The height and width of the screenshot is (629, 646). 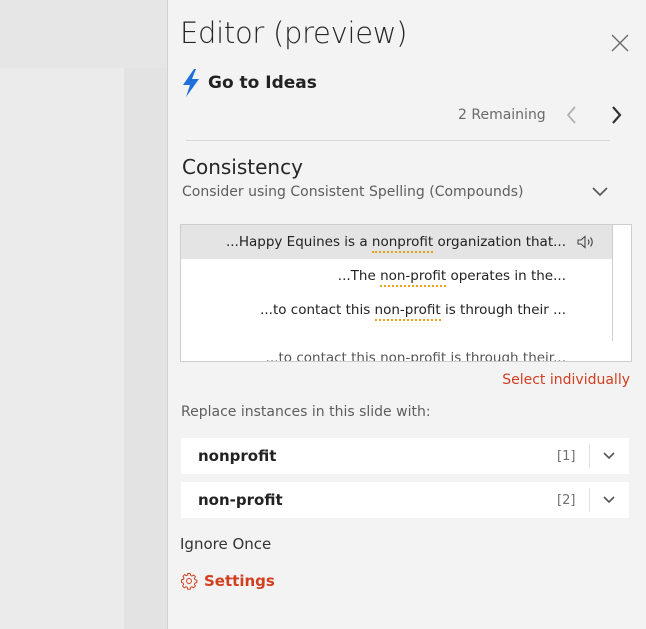 What do you see at coordinates (566, 380) in the screenshot?
I see `select-individually-link: Select individually` at bounding box center [566, 380].